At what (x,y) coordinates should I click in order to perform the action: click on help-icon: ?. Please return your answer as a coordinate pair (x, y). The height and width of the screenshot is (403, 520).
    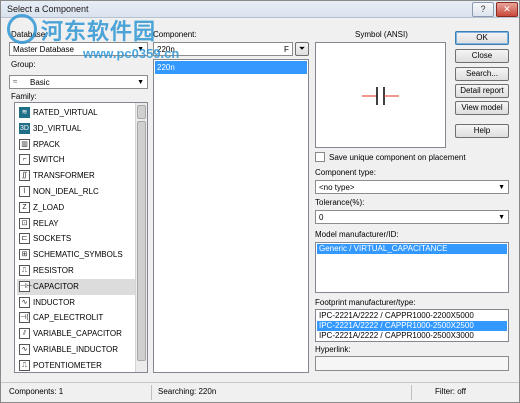
    Looking at the image, I should click on (483, 9).